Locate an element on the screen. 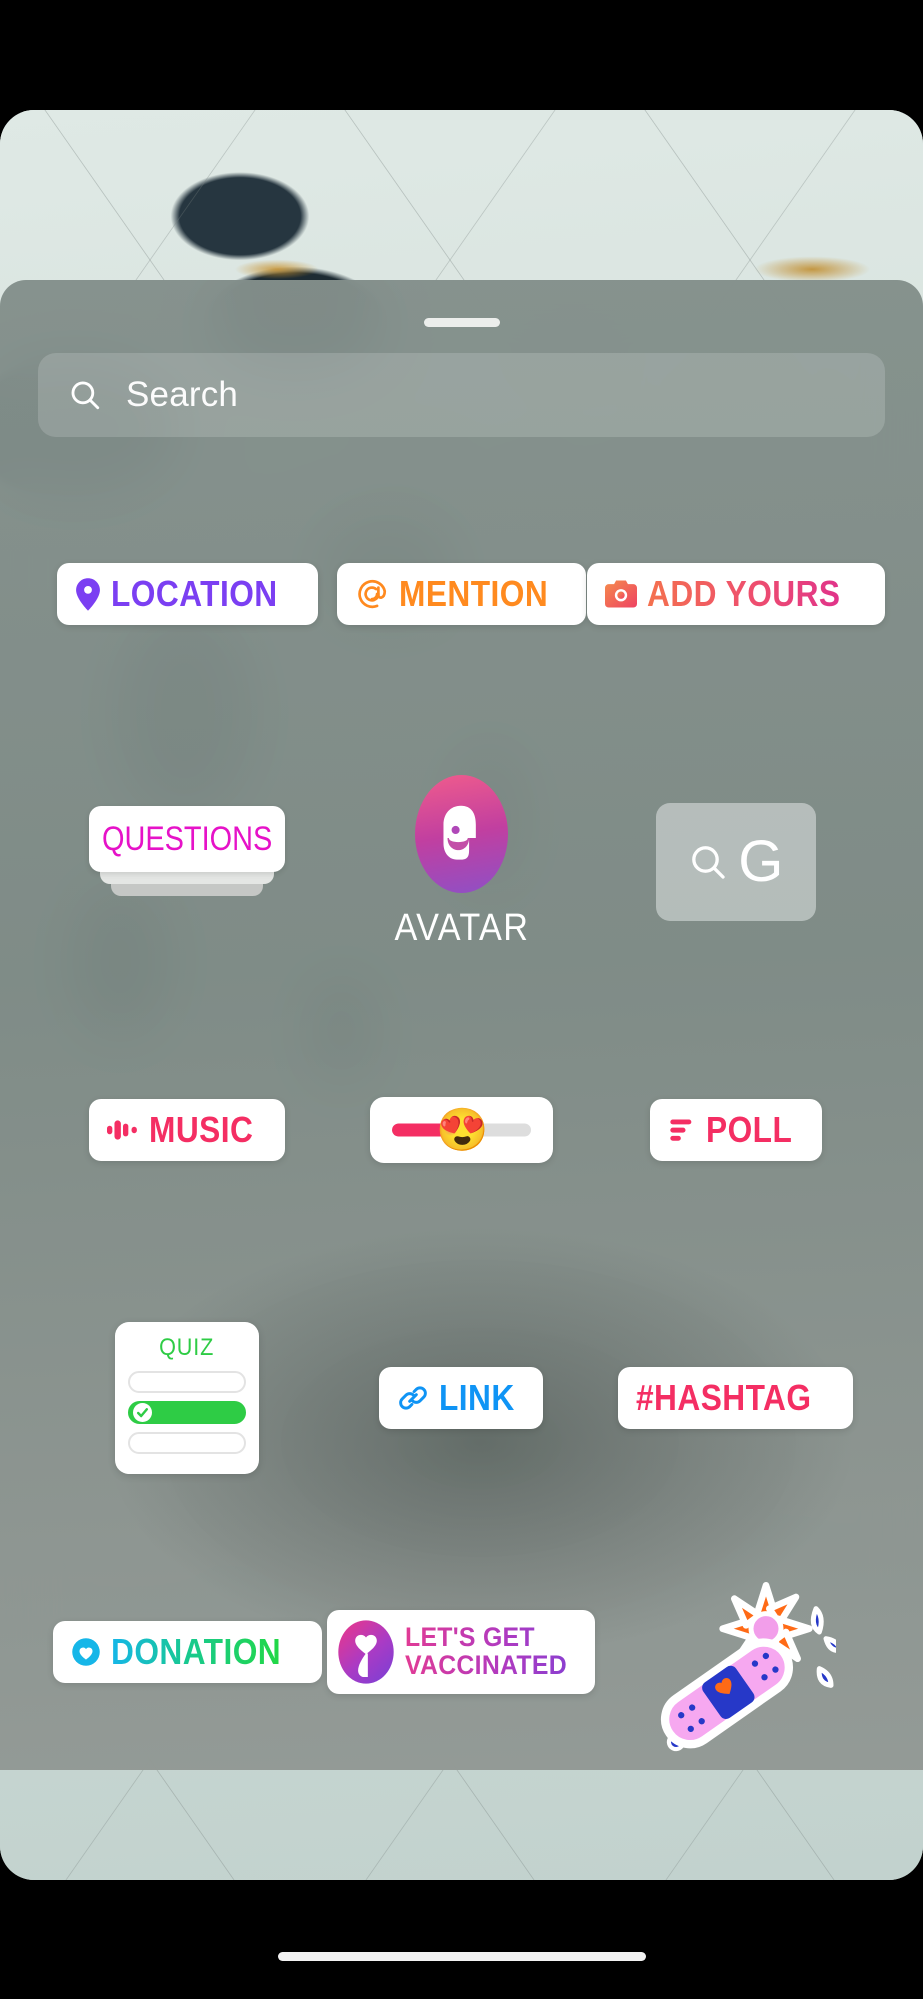 The height and width of the screenshot is (1999, 923). questions-stack-front: QUESTIONS is located at coordinates (187, 839).